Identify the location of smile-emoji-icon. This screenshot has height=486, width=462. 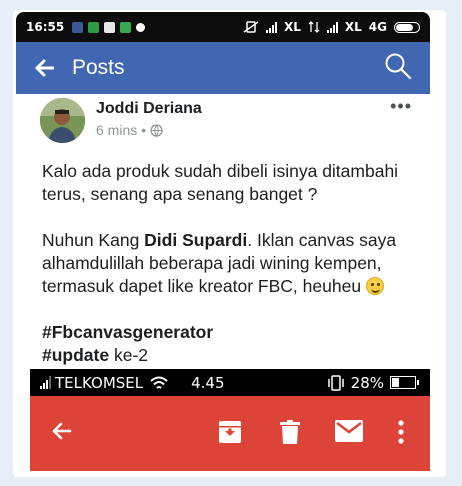
(374, 286).